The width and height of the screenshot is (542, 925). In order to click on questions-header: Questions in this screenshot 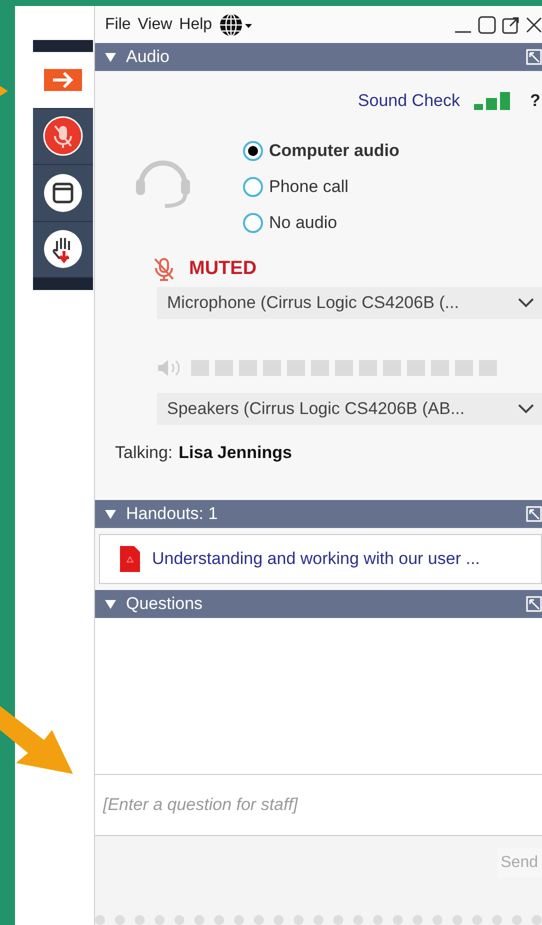, I will do `click(318, 604)`.